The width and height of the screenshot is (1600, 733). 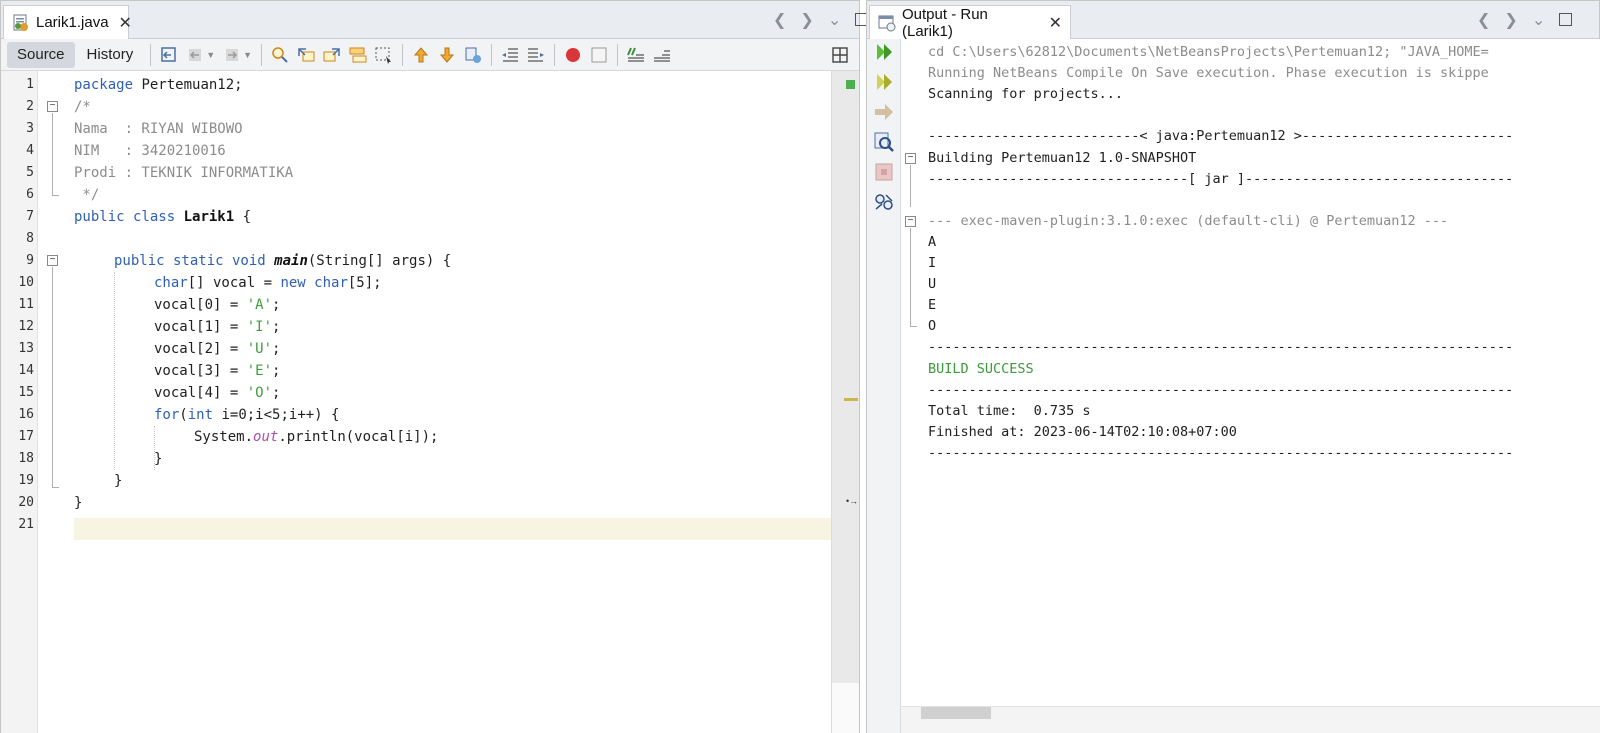 I want to click on history-button: History, so click(x=110, y=55).